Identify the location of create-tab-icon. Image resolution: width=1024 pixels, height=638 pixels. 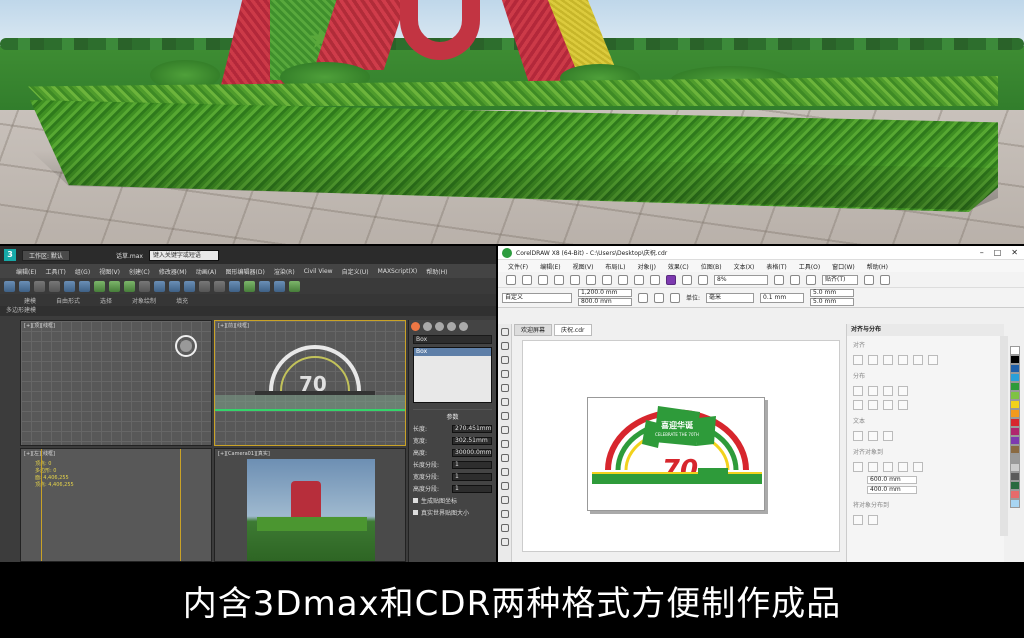
(415, 326).